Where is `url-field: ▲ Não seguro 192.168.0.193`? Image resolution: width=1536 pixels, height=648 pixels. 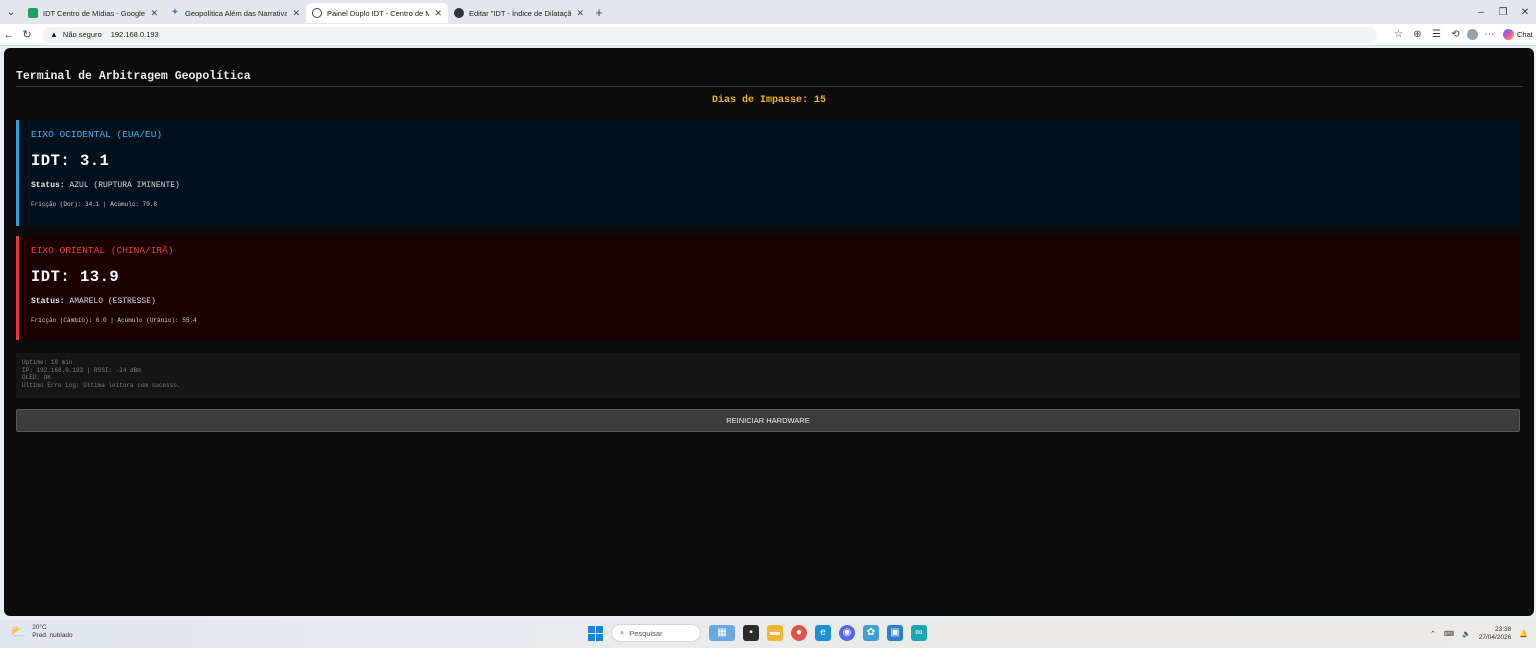
url-field: ▲ Não seguro 192.168.0.193 is located at coordinates (709, 34).